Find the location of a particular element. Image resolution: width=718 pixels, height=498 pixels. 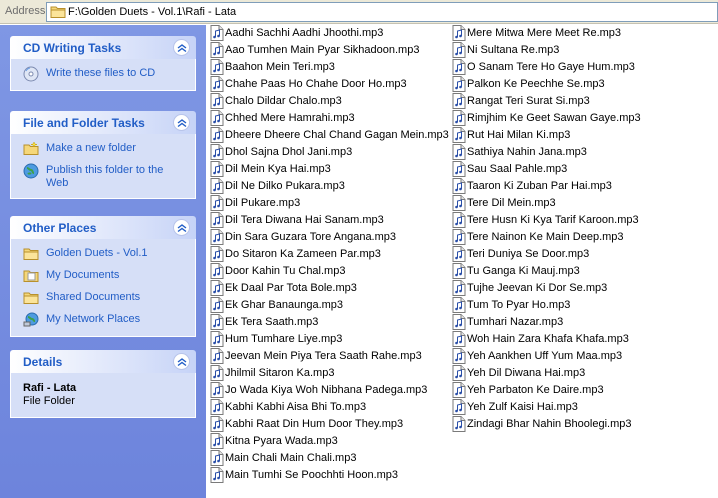

panel-title: Details is located at coordinates (43, 362).